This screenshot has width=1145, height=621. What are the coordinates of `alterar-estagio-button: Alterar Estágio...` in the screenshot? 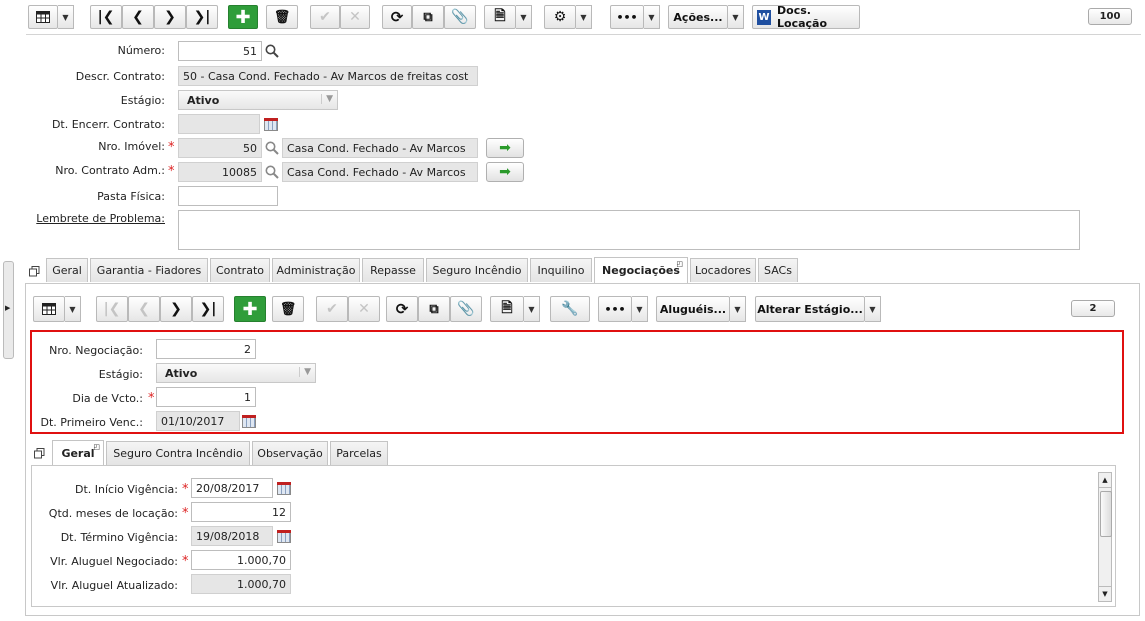 It's located at (810, 309).